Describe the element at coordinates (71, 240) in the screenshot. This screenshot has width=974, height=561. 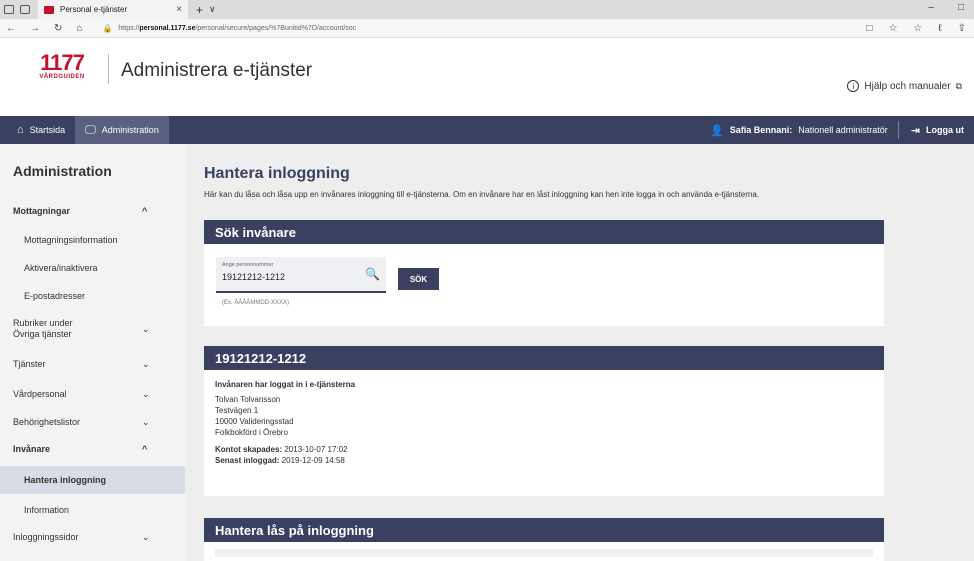
I see `sidebar-item-label: Mottagningsinformation` at that location.